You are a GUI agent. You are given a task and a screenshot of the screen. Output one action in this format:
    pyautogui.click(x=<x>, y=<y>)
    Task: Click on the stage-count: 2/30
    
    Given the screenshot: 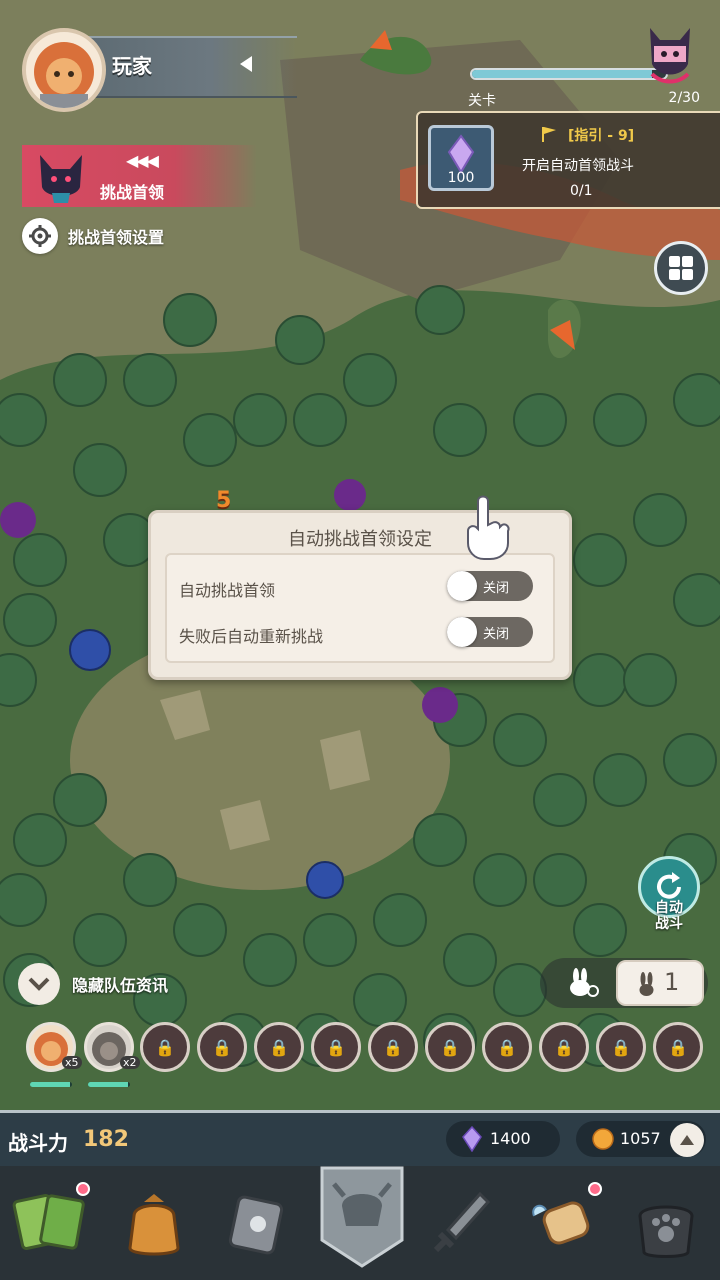 What is the action you would take?
    pyautogui.click(x=684, y=98)
    